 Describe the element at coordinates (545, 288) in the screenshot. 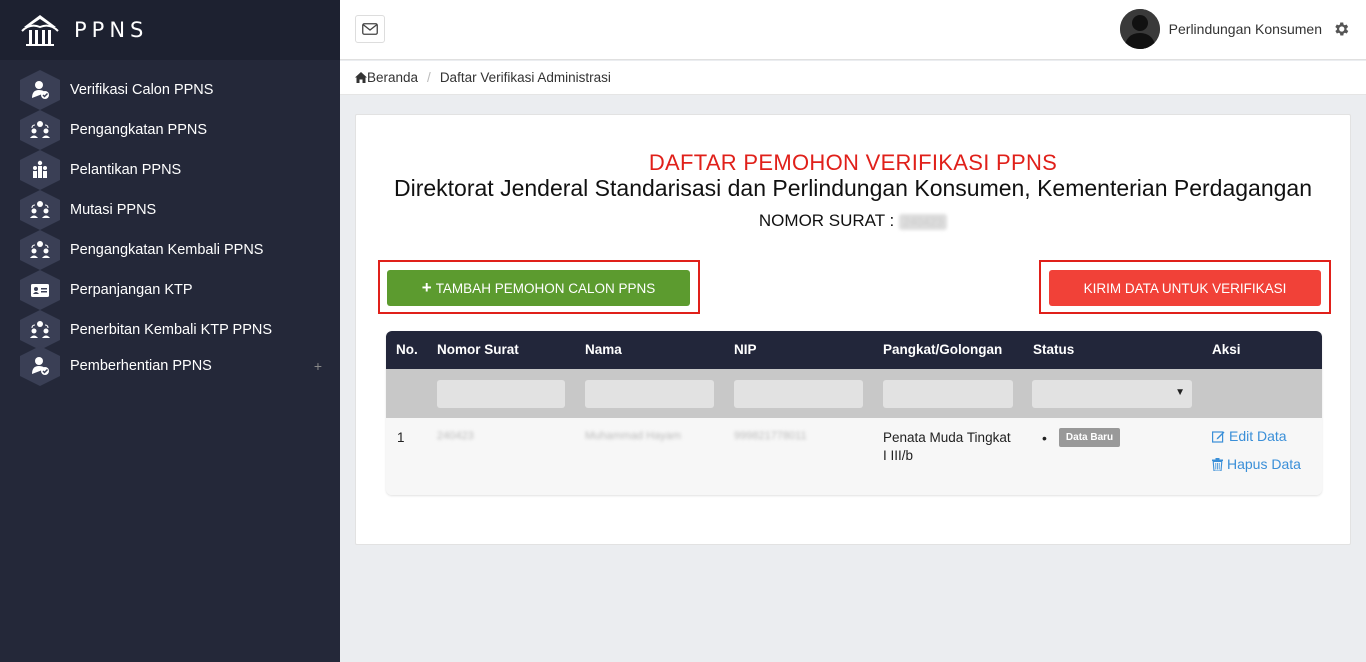

I see `add-applicant-label: TAMBAH PEMOHON CALON PPNS` at that location.